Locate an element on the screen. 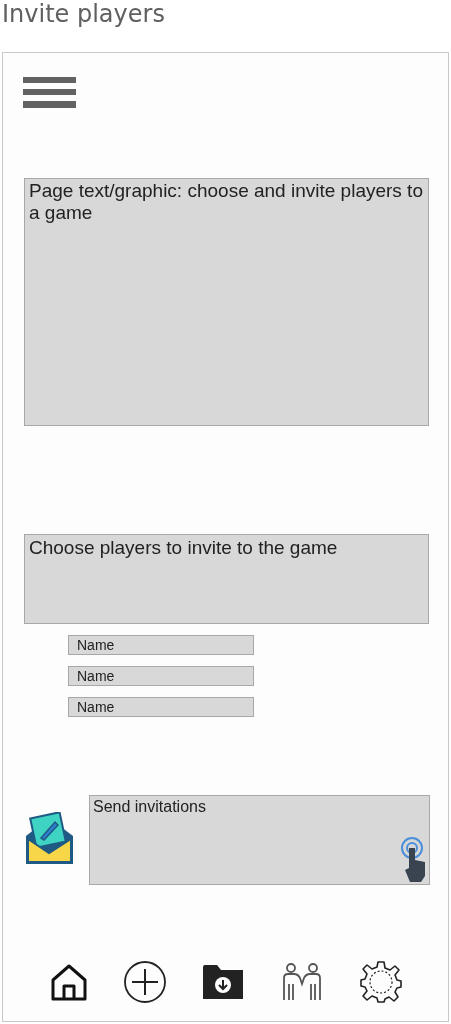 This screenshot has height=1024, width=451. text-panel: Choose players to invite to the game is located at coordinates (226, 579).